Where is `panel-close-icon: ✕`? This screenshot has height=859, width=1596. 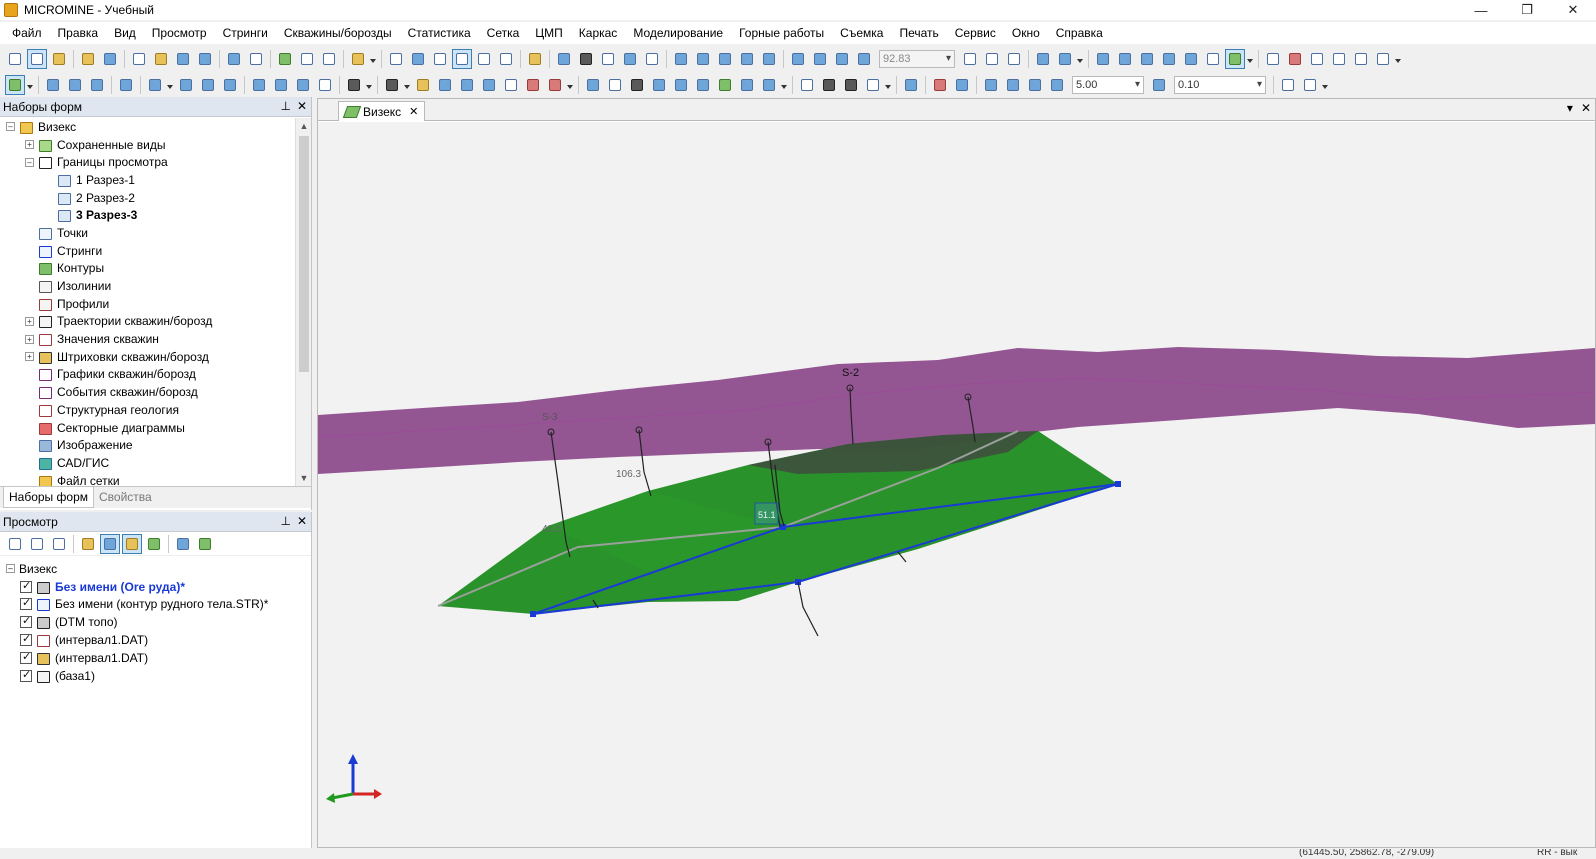 panel-close-icon: ✕ is located at coordinates (302, 106).